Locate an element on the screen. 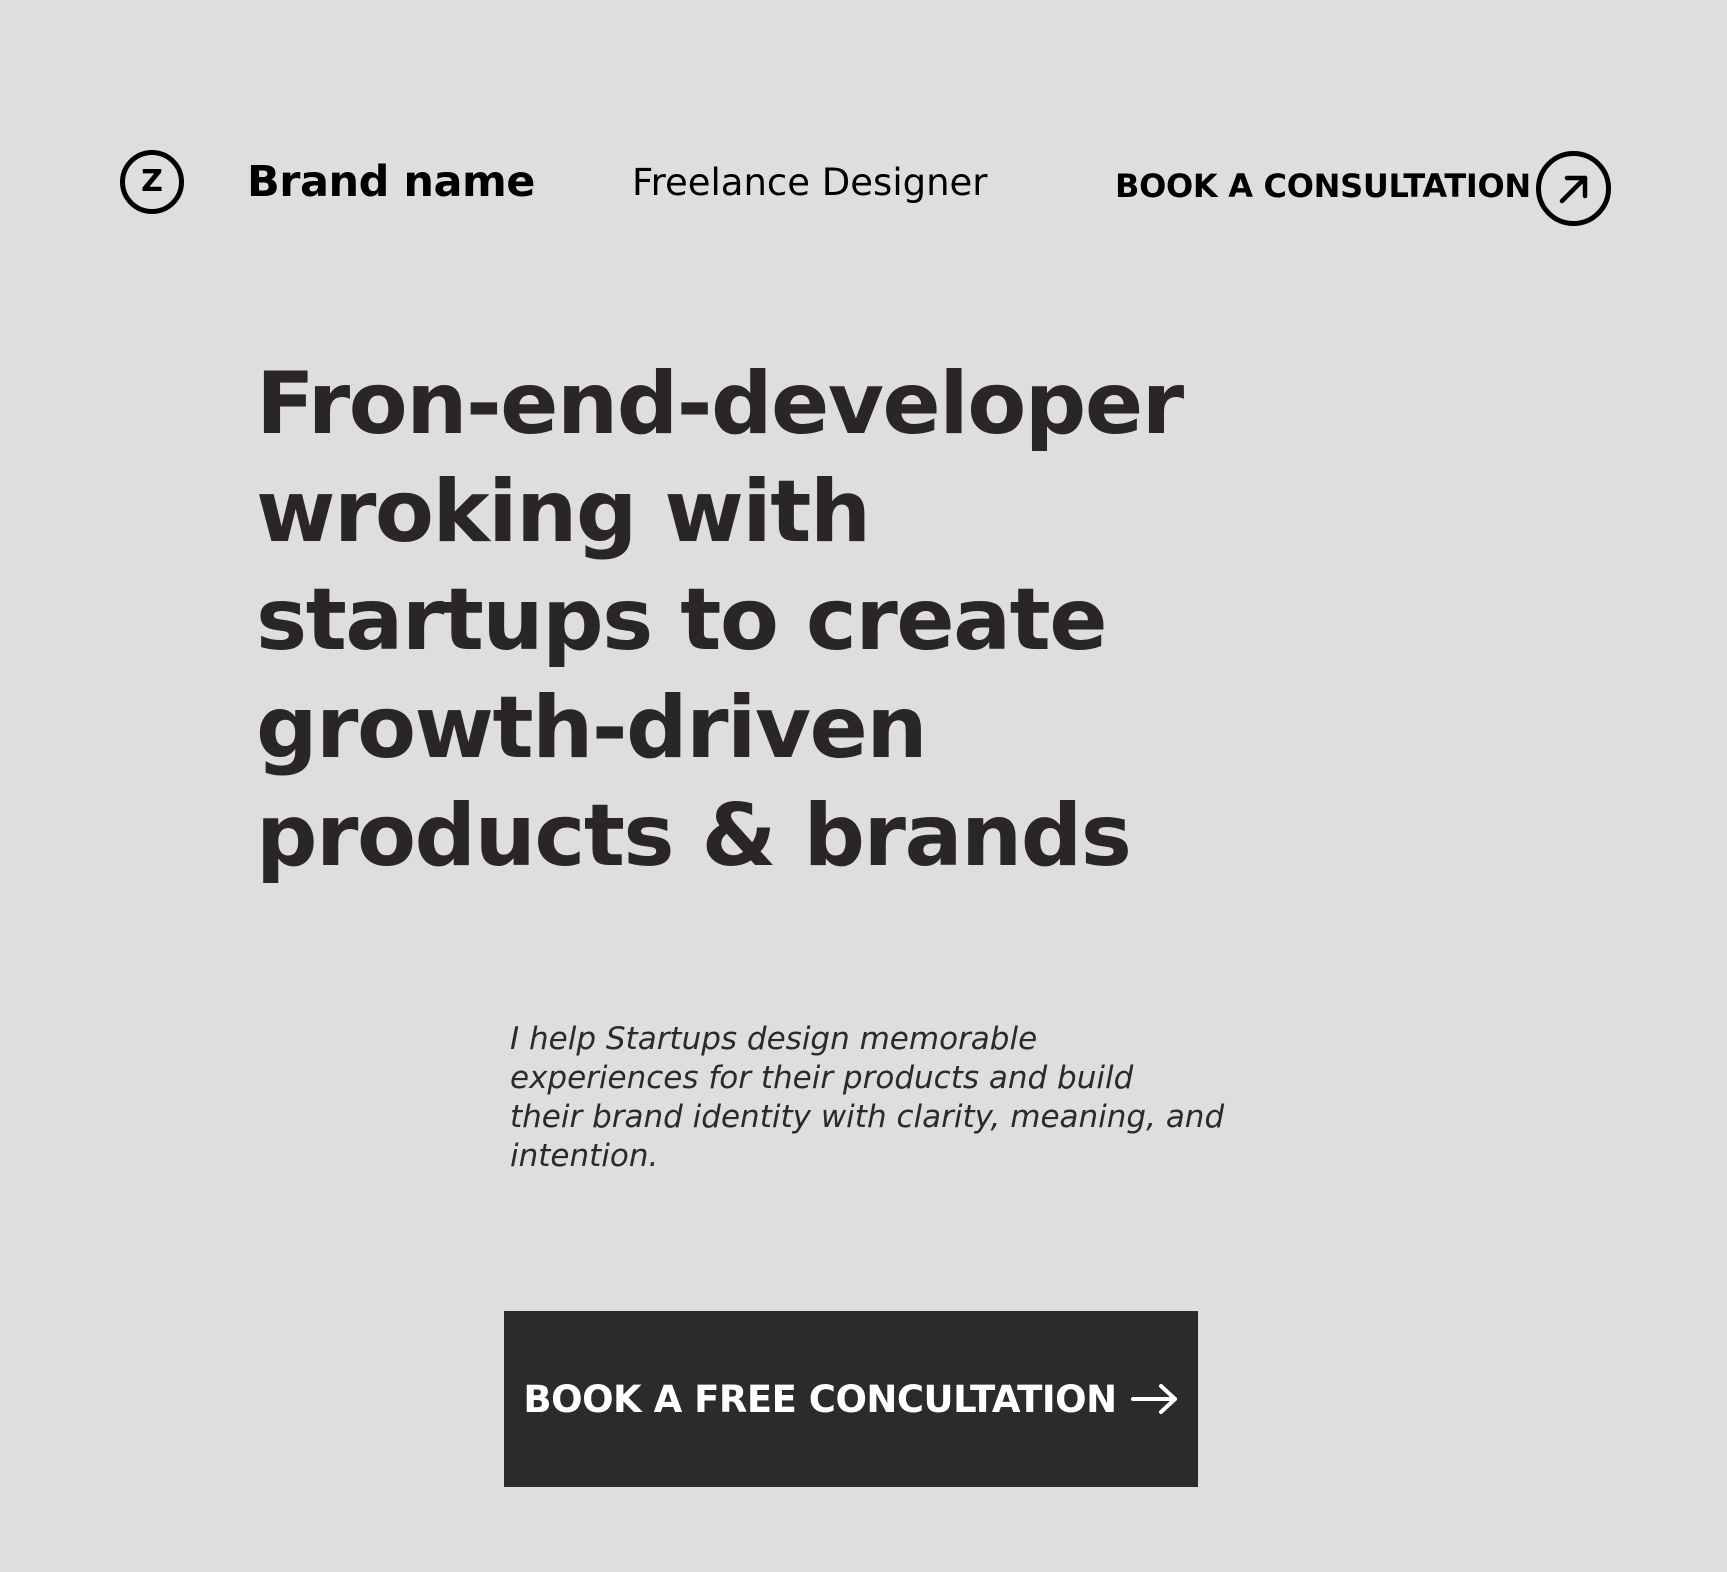 This screenshot has width=1727, height=1572. book-free-consultation-button: BOOK A FREE CONCULTATION is located at coordinates (851, 1399).